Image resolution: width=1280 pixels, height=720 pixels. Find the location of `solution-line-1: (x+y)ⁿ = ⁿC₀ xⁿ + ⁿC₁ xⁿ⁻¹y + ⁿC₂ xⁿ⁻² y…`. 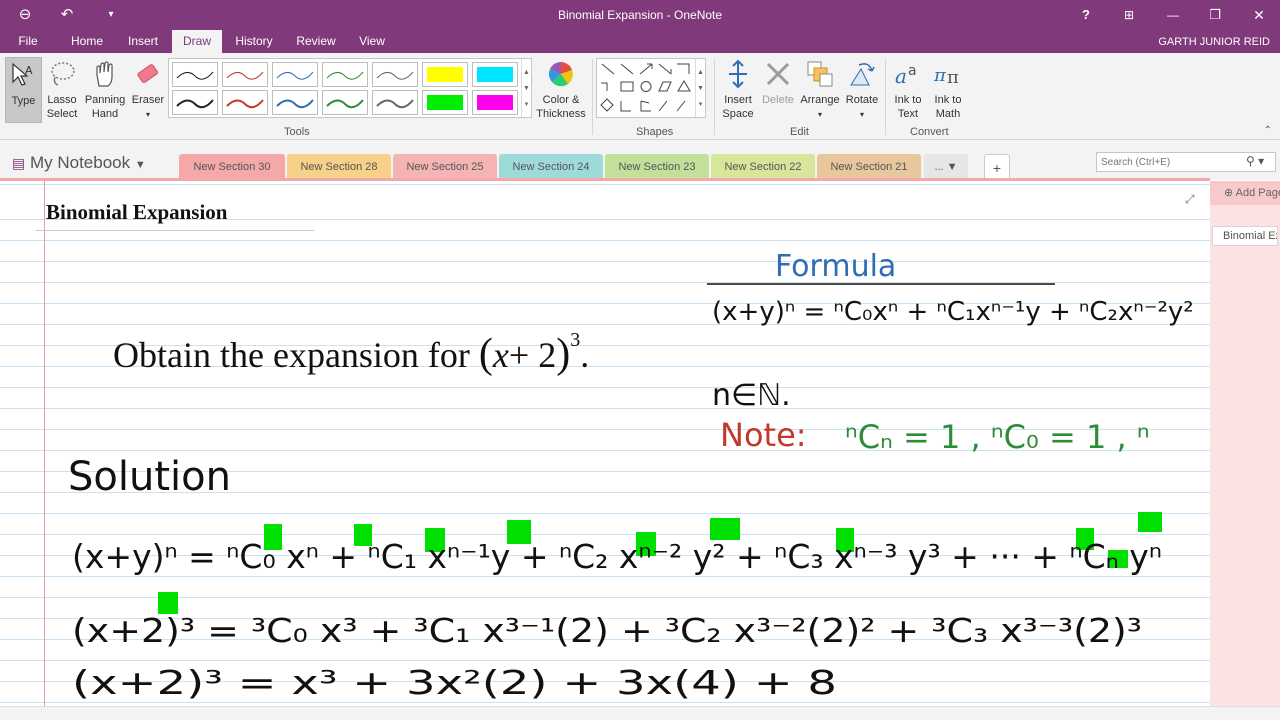

solution-line-1: (x+y)ⁿ = ⁿC₀ xⁿ + ⁿC₁ xⁿ⁻¹y + ⁿC₂ xⁿ⁻² y… is located at coordinates (617, 556).